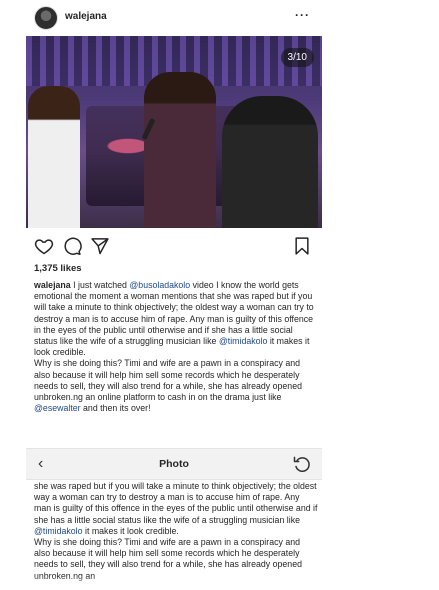  I want to click on likes-count: 1,375 likes, so click(58, 268).